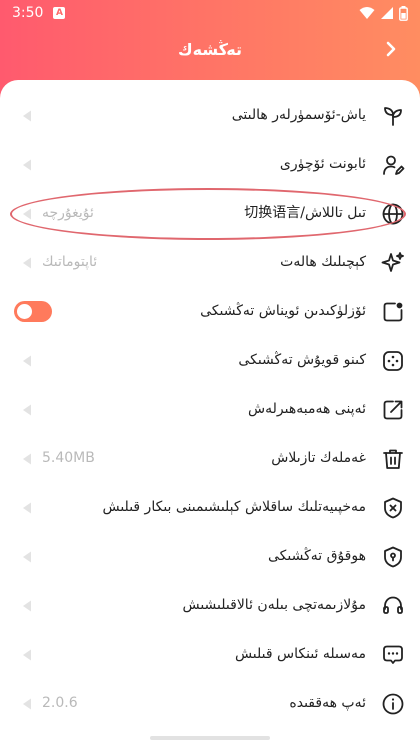  What do you see at coordinates (210, 164) in the screenshot?
I see `settings-row-account-delete: ئابونت ئۆچۈرى` at bounding box center [210, 164].